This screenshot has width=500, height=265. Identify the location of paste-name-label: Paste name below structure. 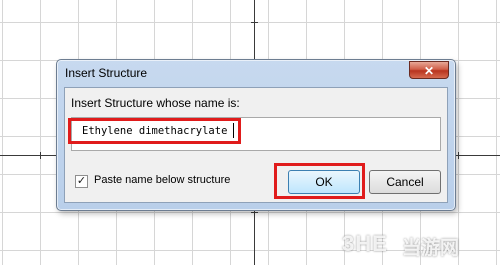
(162, 180).